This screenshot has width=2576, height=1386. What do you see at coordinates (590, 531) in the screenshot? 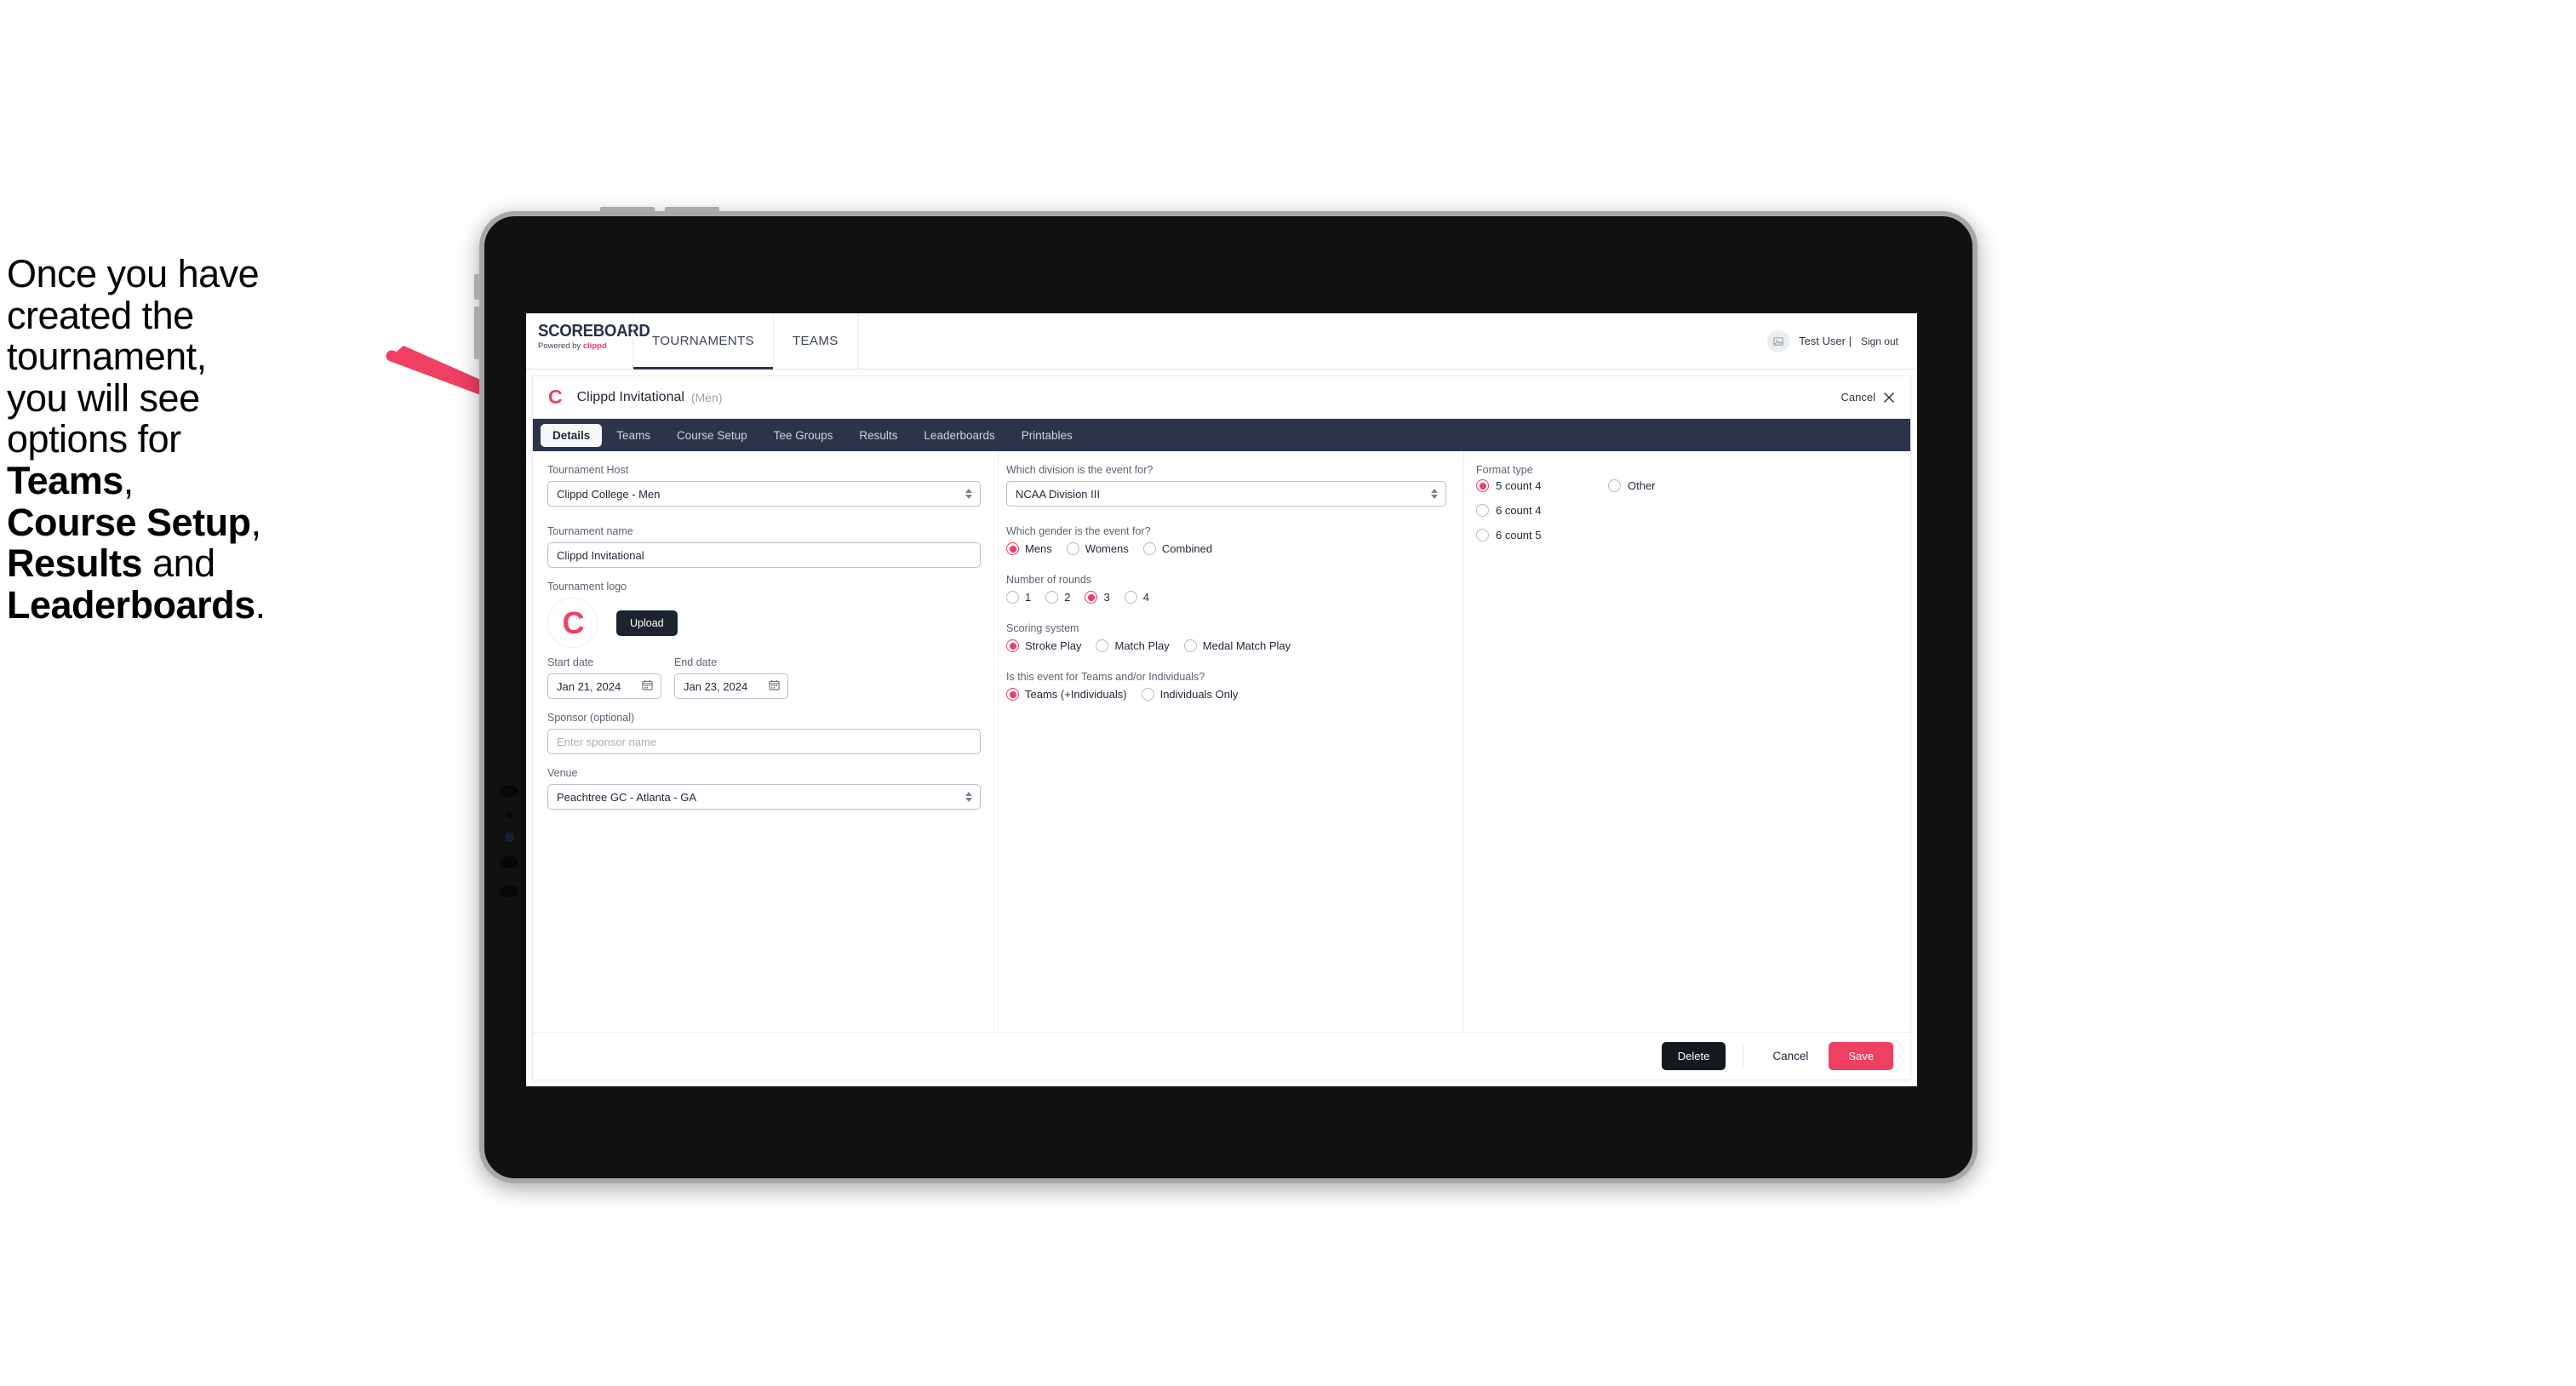
I see `tournament-name-label: Tournament name` at bounding box center [590, 531].